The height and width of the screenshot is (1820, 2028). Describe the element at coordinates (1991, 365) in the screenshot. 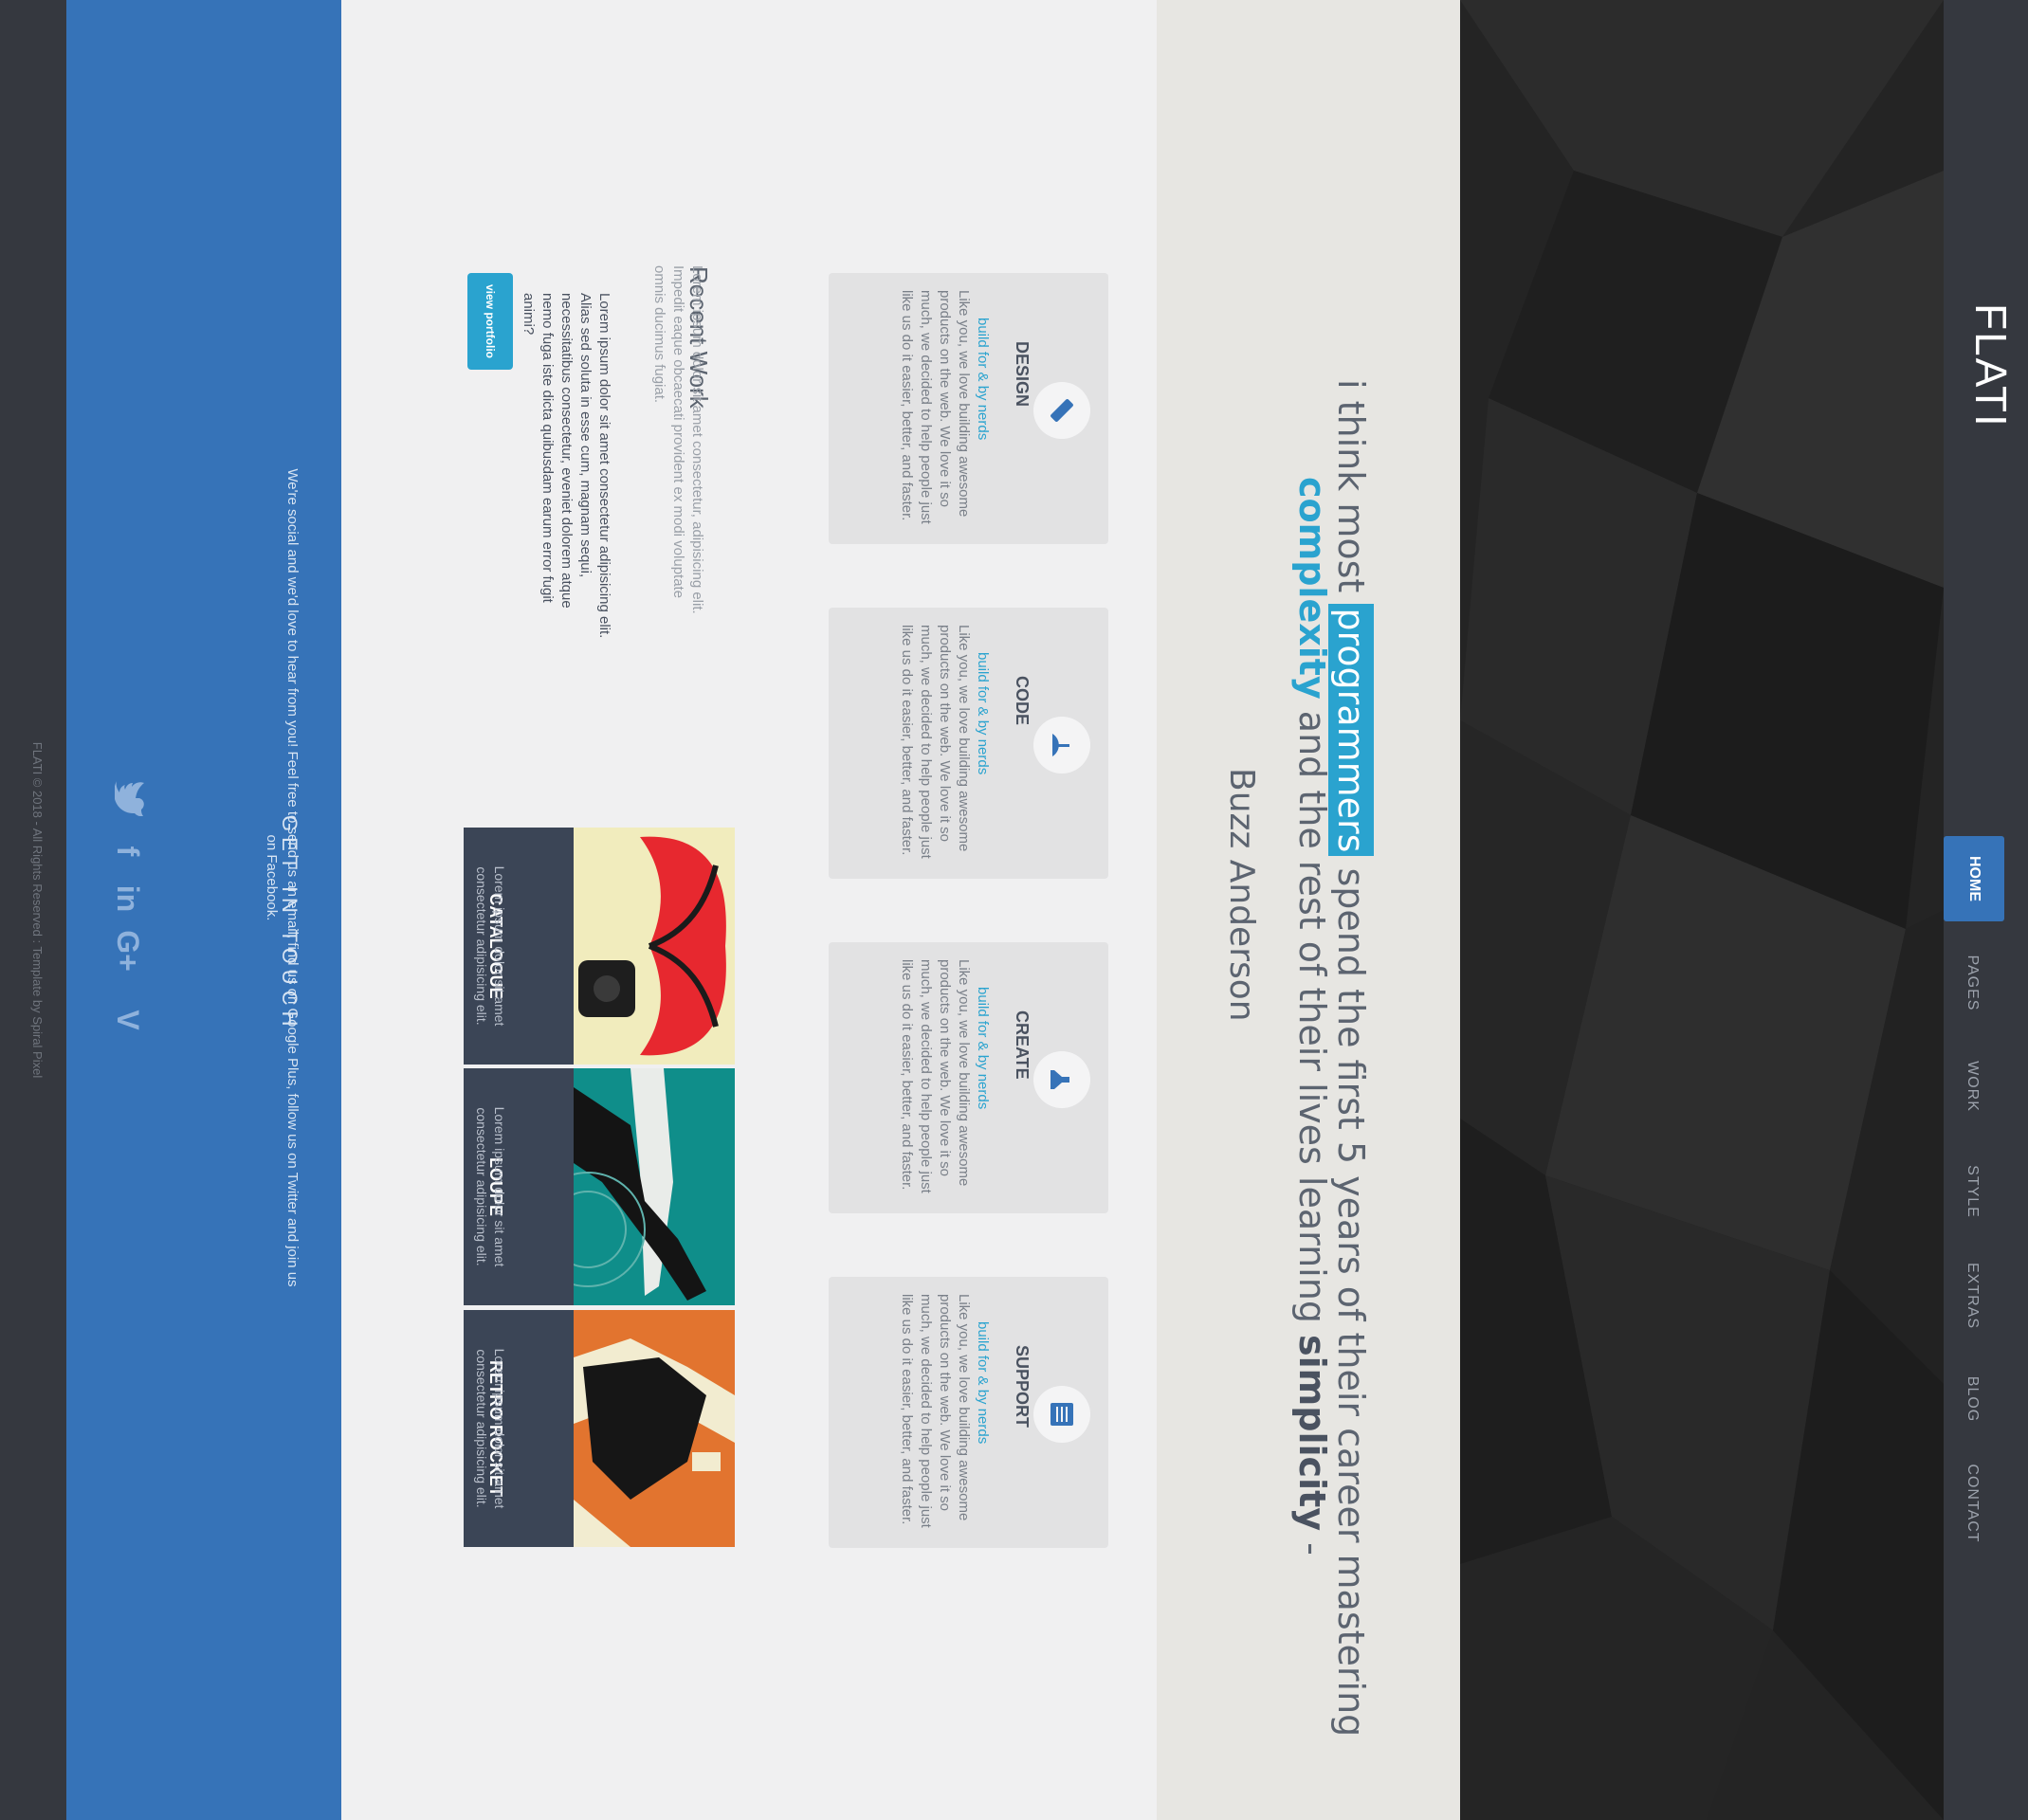

I see `brand-logo: FLATI` at that location.